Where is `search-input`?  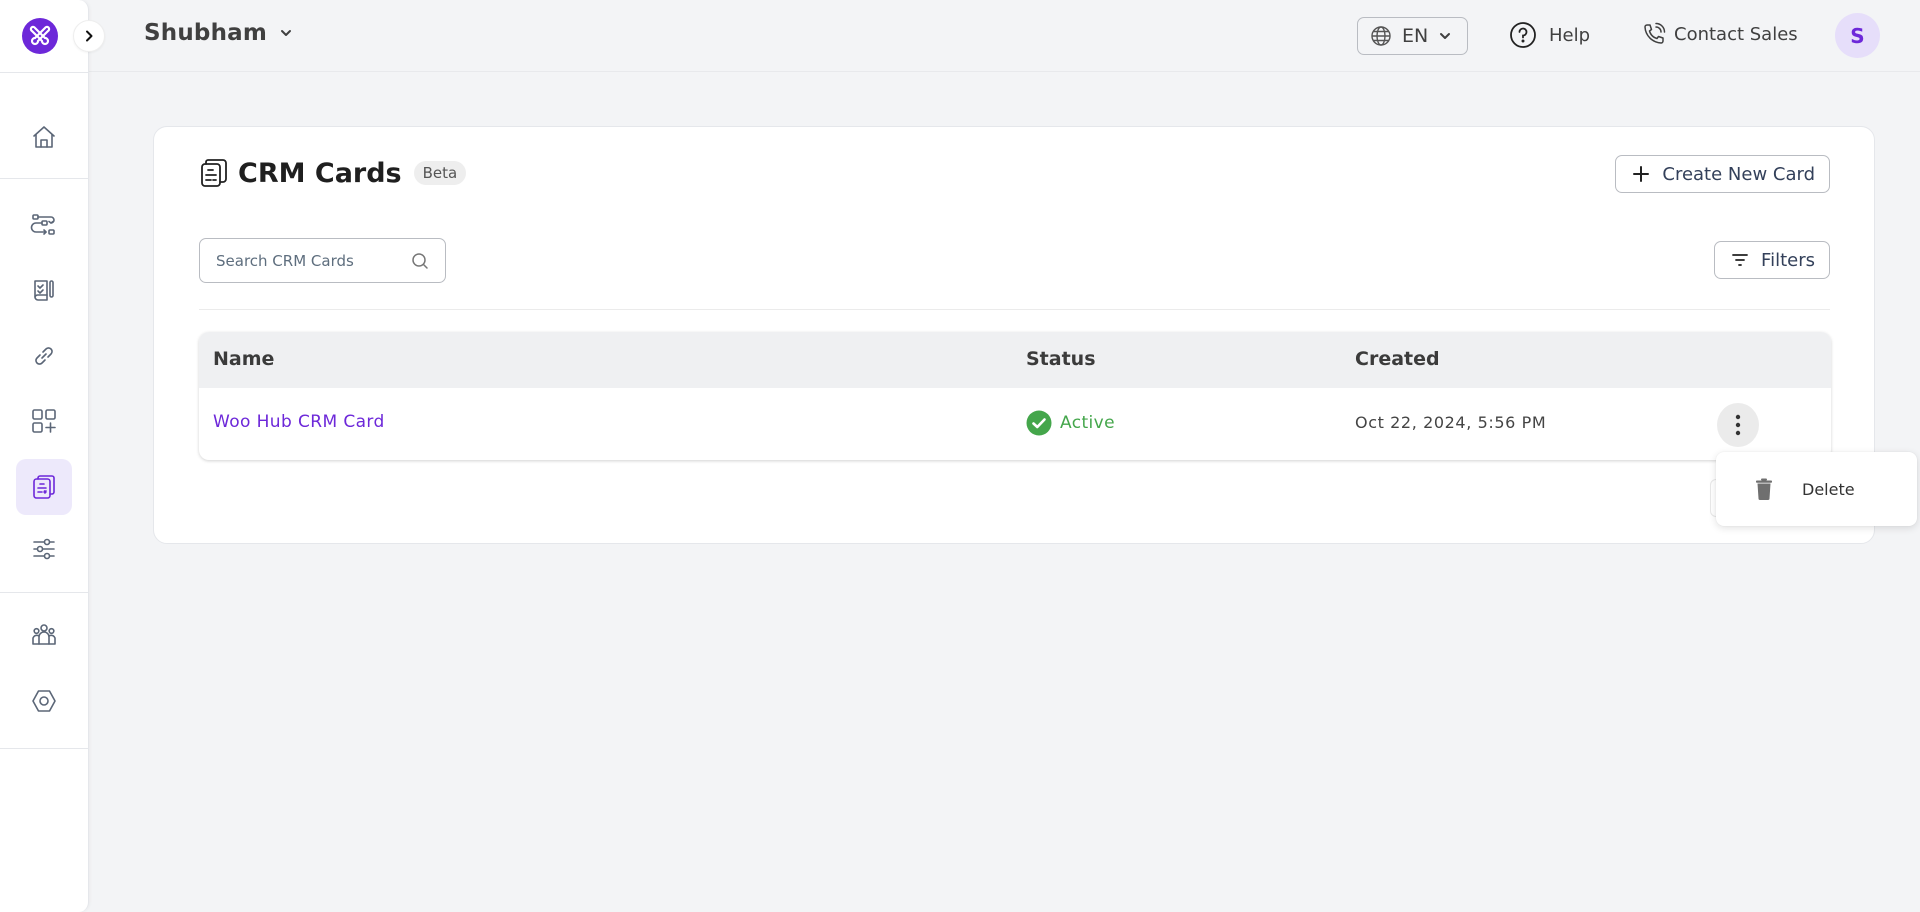 search-input is located at coordinates (301, 260).